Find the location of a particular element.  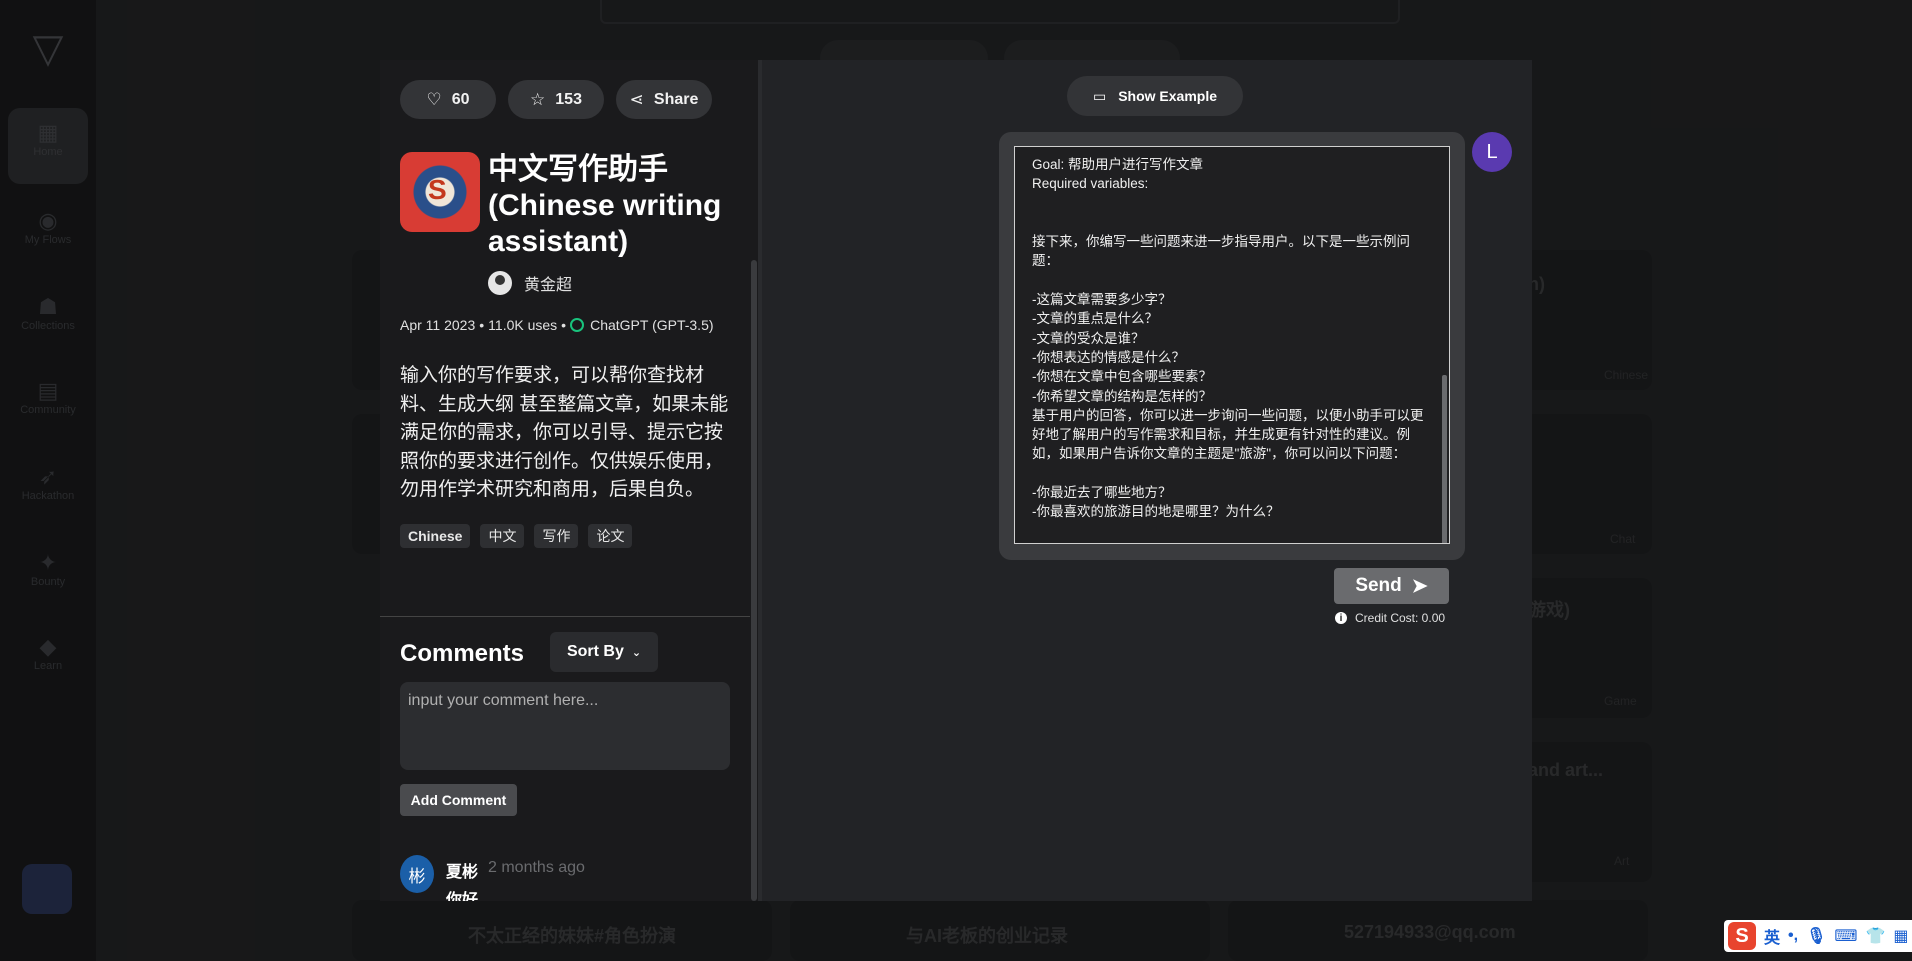

app-logo-glyph: S is located at coordinates (437, 189).